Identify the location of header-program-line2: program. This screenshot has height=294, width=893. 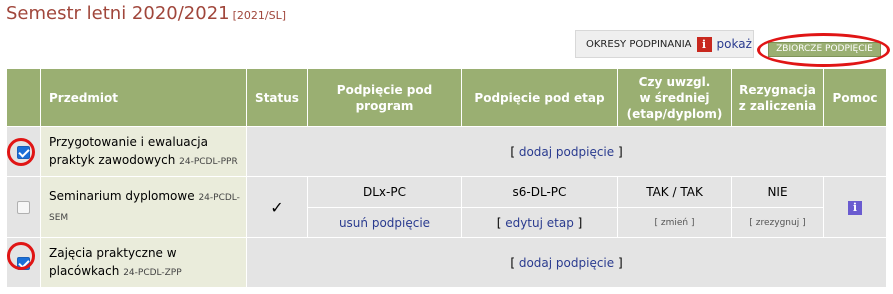
(384, 105).